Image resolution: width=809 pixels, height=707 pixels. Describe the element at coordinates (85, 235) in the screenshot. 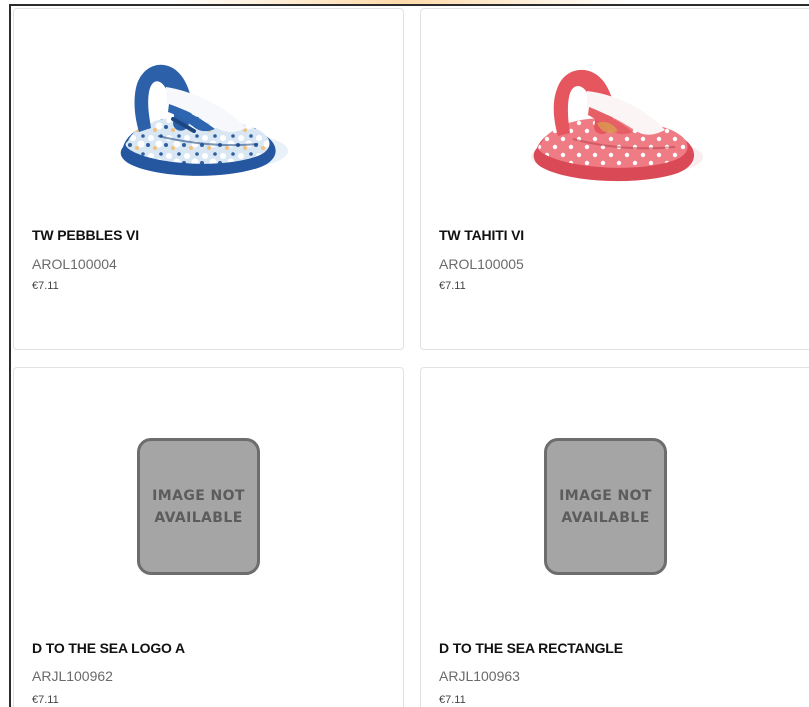

I see `product-title: TW PEBBLES VI` at that location.